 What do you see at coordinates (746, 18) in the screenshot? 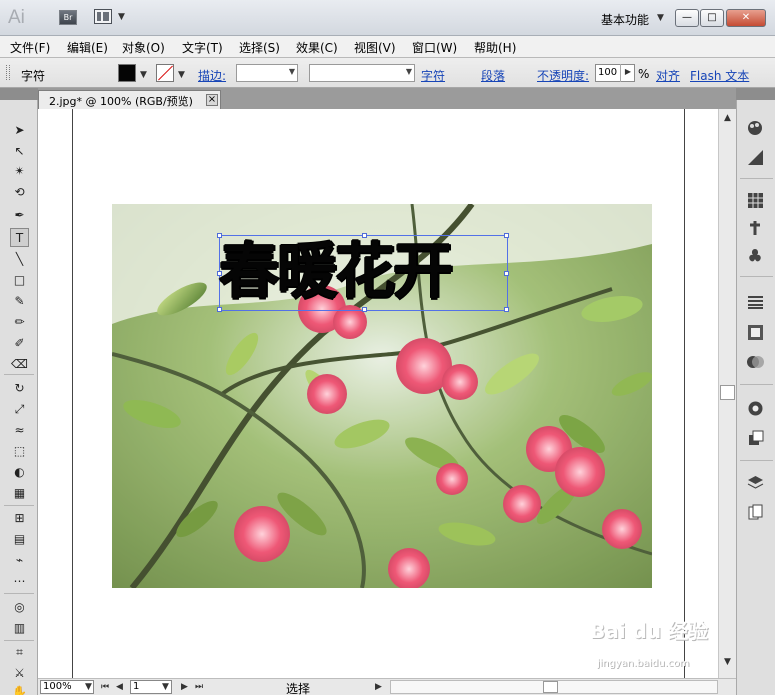
I see `close-button: ✕` at bounding box center [746, 18].